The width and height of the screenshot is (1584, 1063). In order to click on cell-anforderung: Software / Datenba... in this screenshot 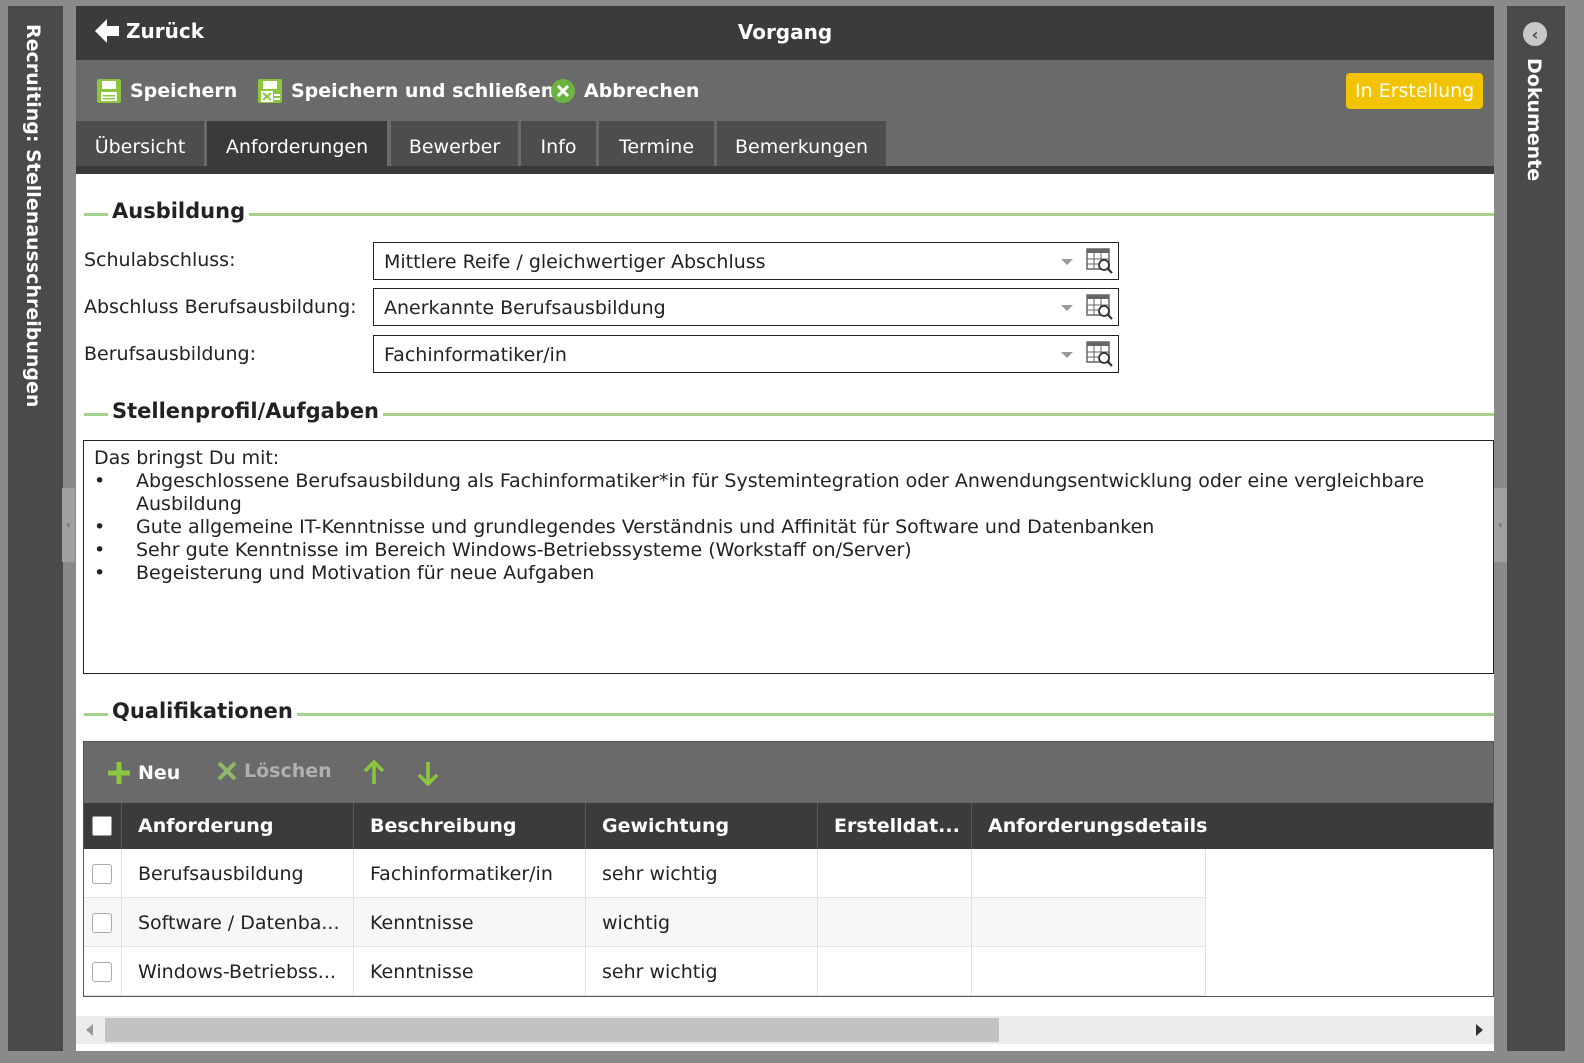, I will do `click(238, 922)`.